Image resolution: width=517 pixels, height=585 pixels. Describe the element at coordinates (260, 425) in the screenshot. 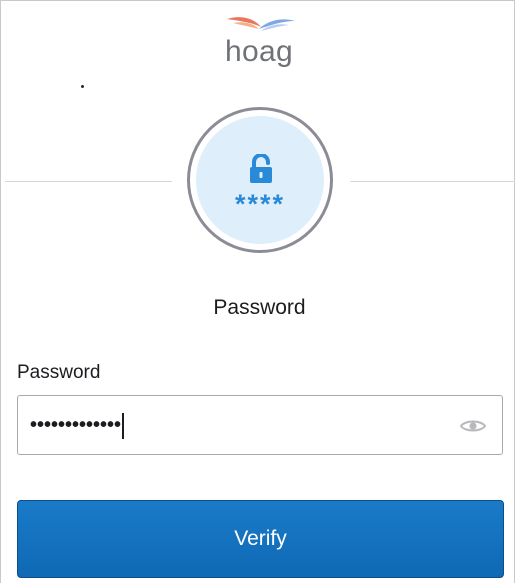

I see `password-input: •••••••••••••` at that location.